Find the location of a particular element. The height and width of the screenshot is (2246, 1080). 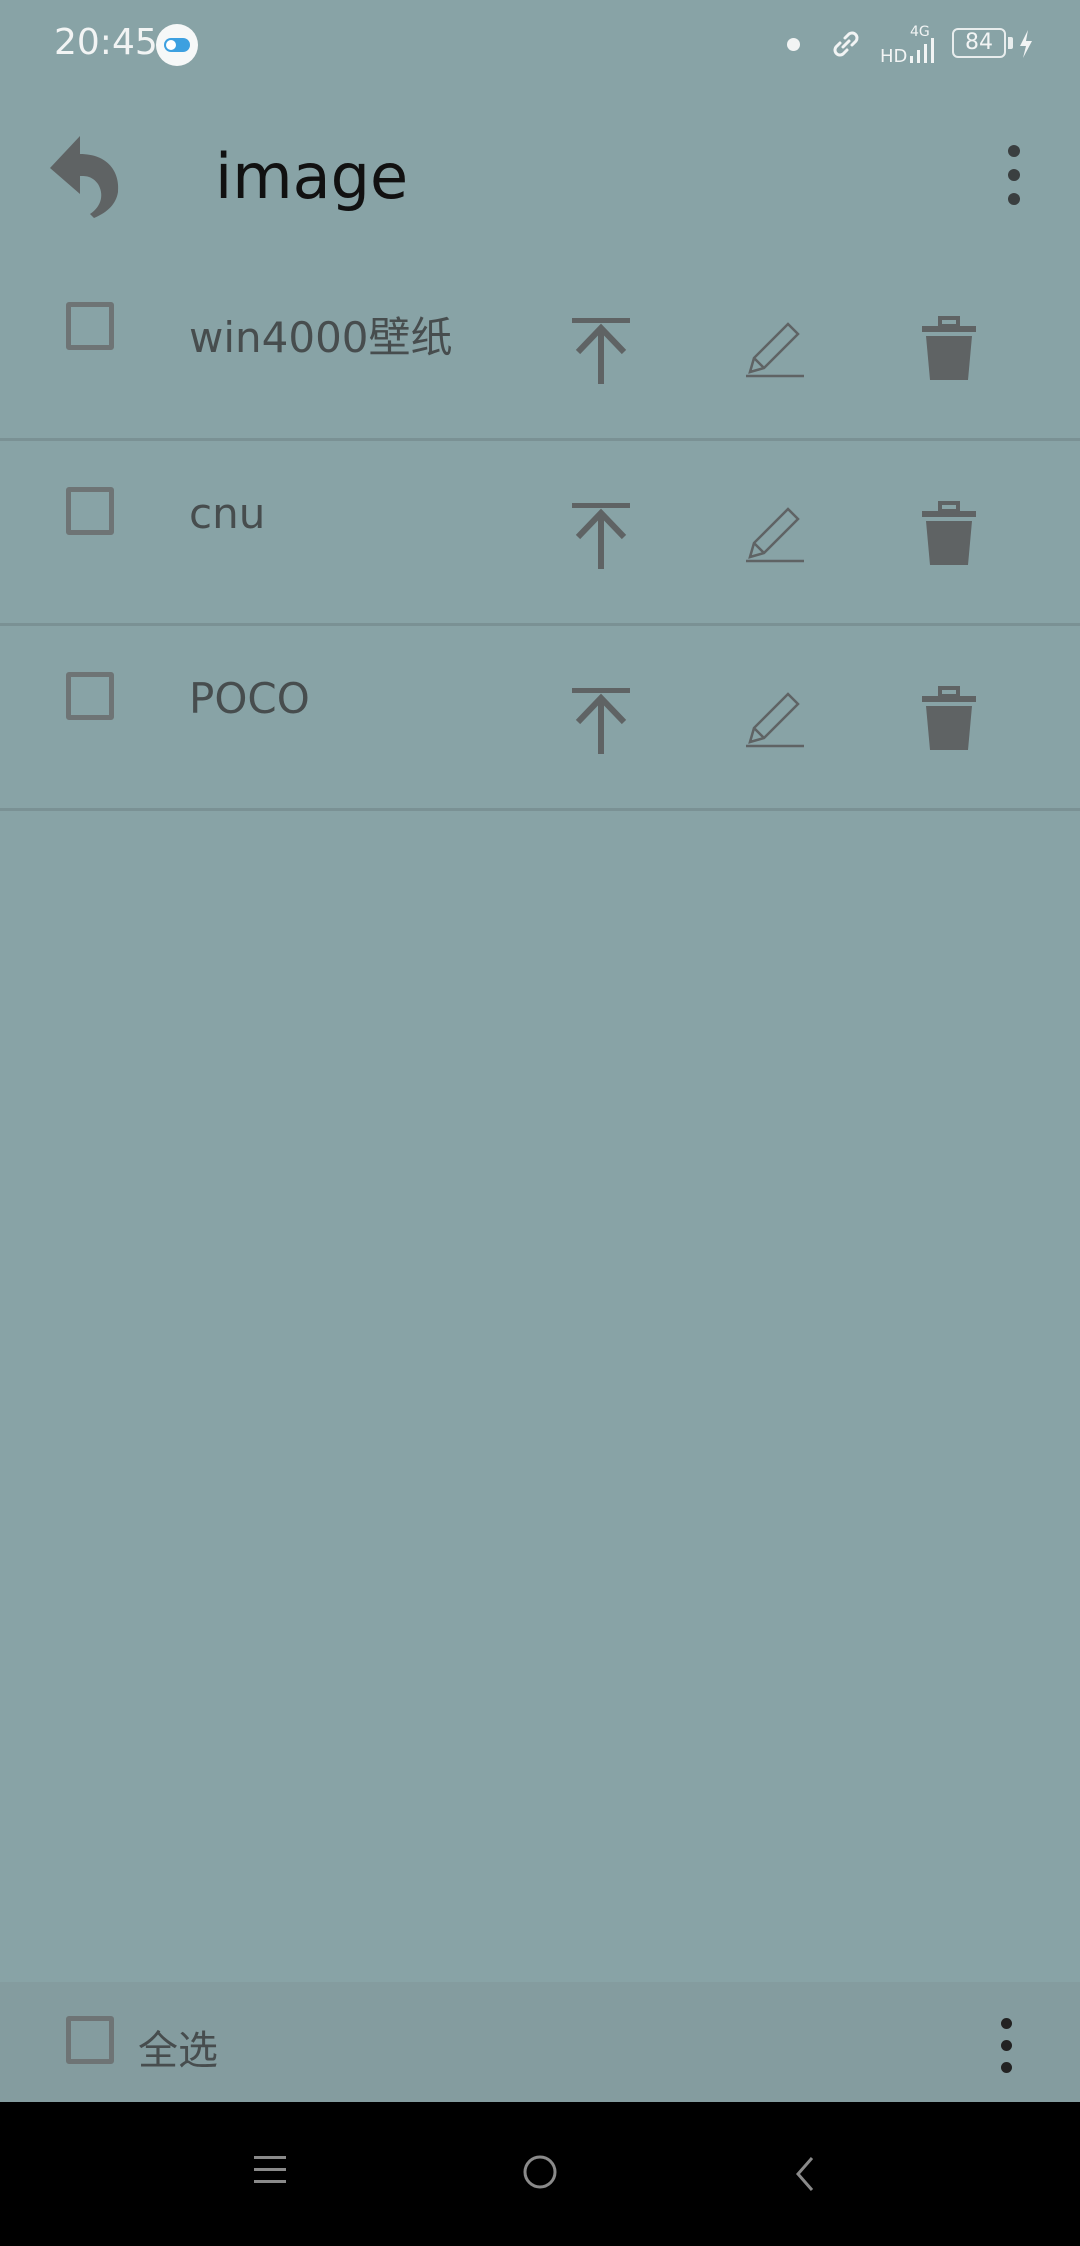

link-icon is located at coordinates (846, 44).